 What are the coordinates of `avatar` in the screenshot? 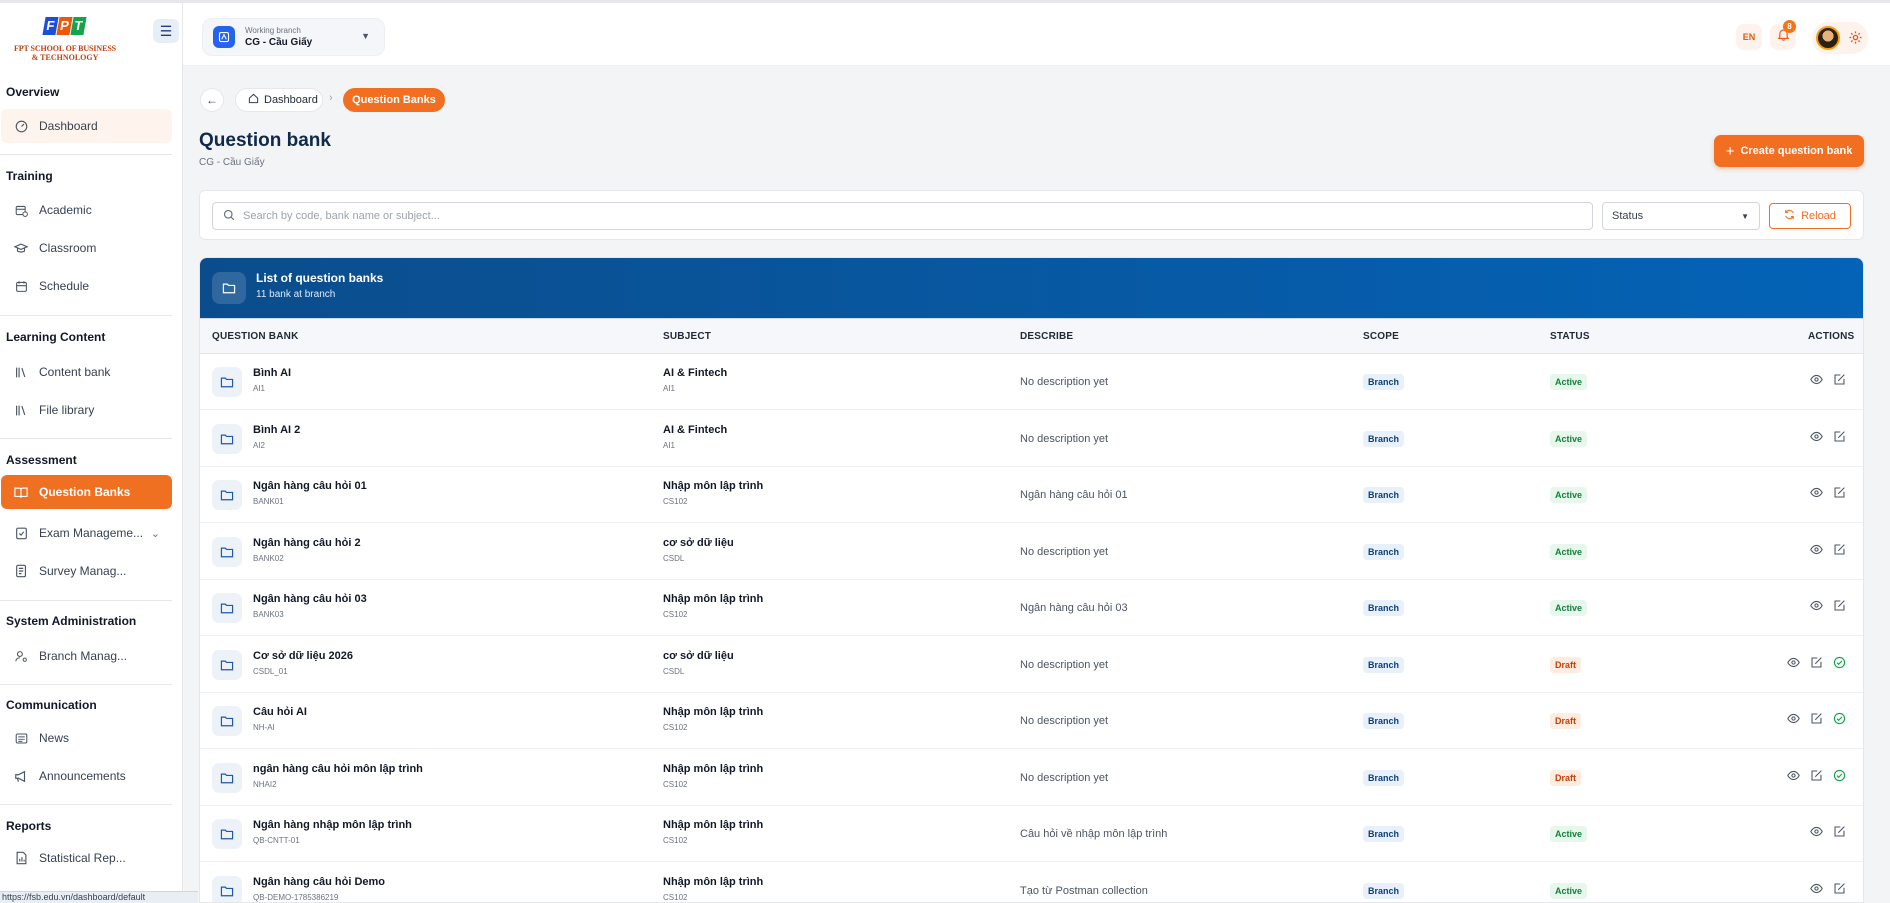 It's located at (1828, 38).